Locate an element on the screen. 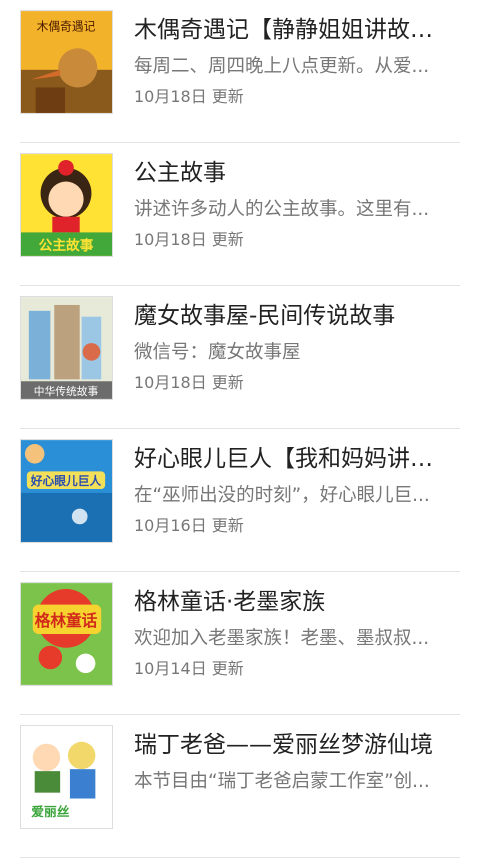 Image resolution: width=480 pixels, height=858 pixels. cover-text: 格林童话 is located at coordinates (66, 620).